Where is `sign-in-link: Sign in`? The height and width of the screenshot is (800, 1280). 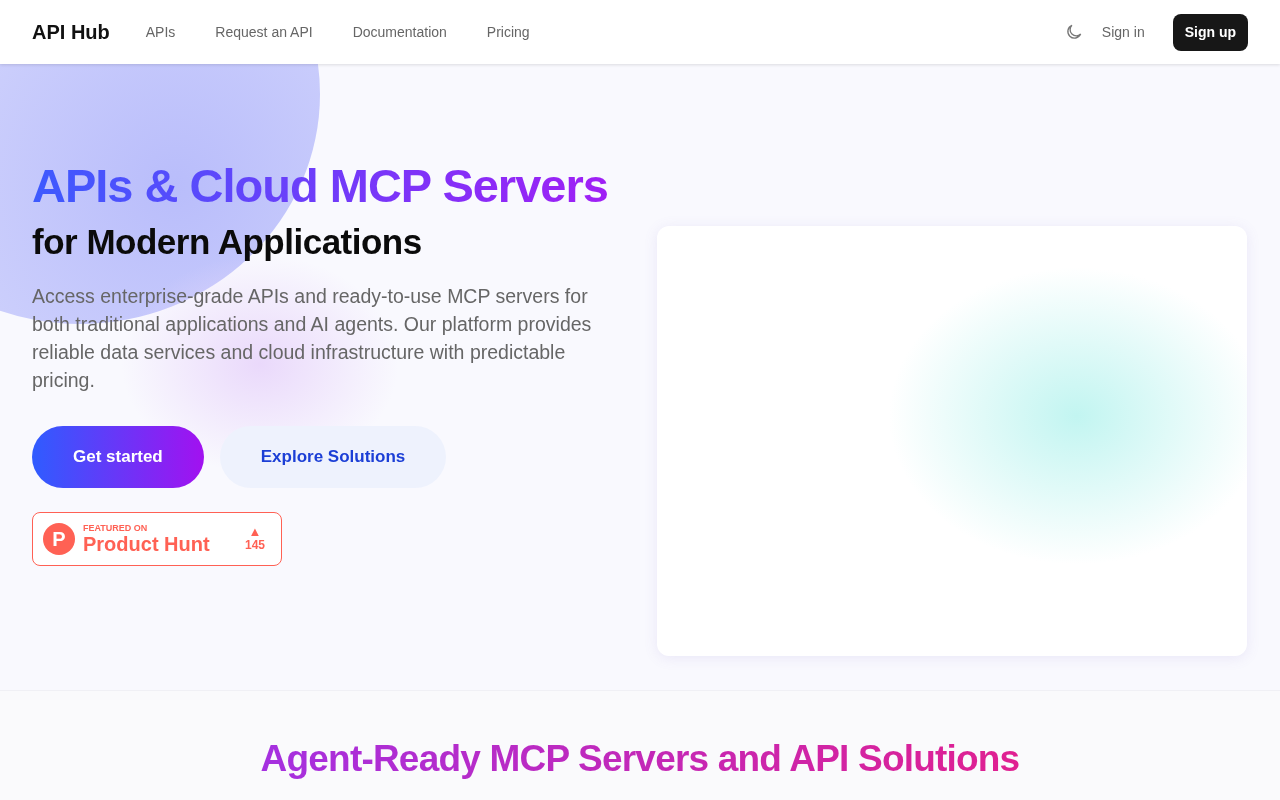 sign-in-link: Sign in is located at coordinates (1123, 32).